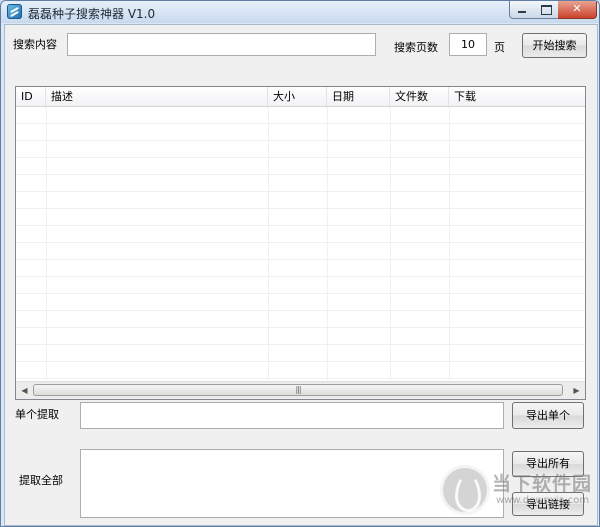 This screenshot has height=527, width=600. I want to click on column-header-id: ID, so click(31, 96).